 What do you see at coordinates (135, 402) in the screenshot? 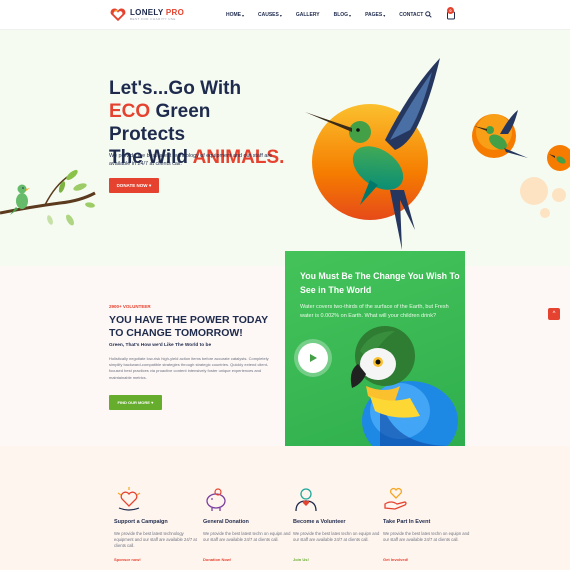
I see `find-out-more-button: FIND OUR MORE ♥` at bounding box center [135, 402].